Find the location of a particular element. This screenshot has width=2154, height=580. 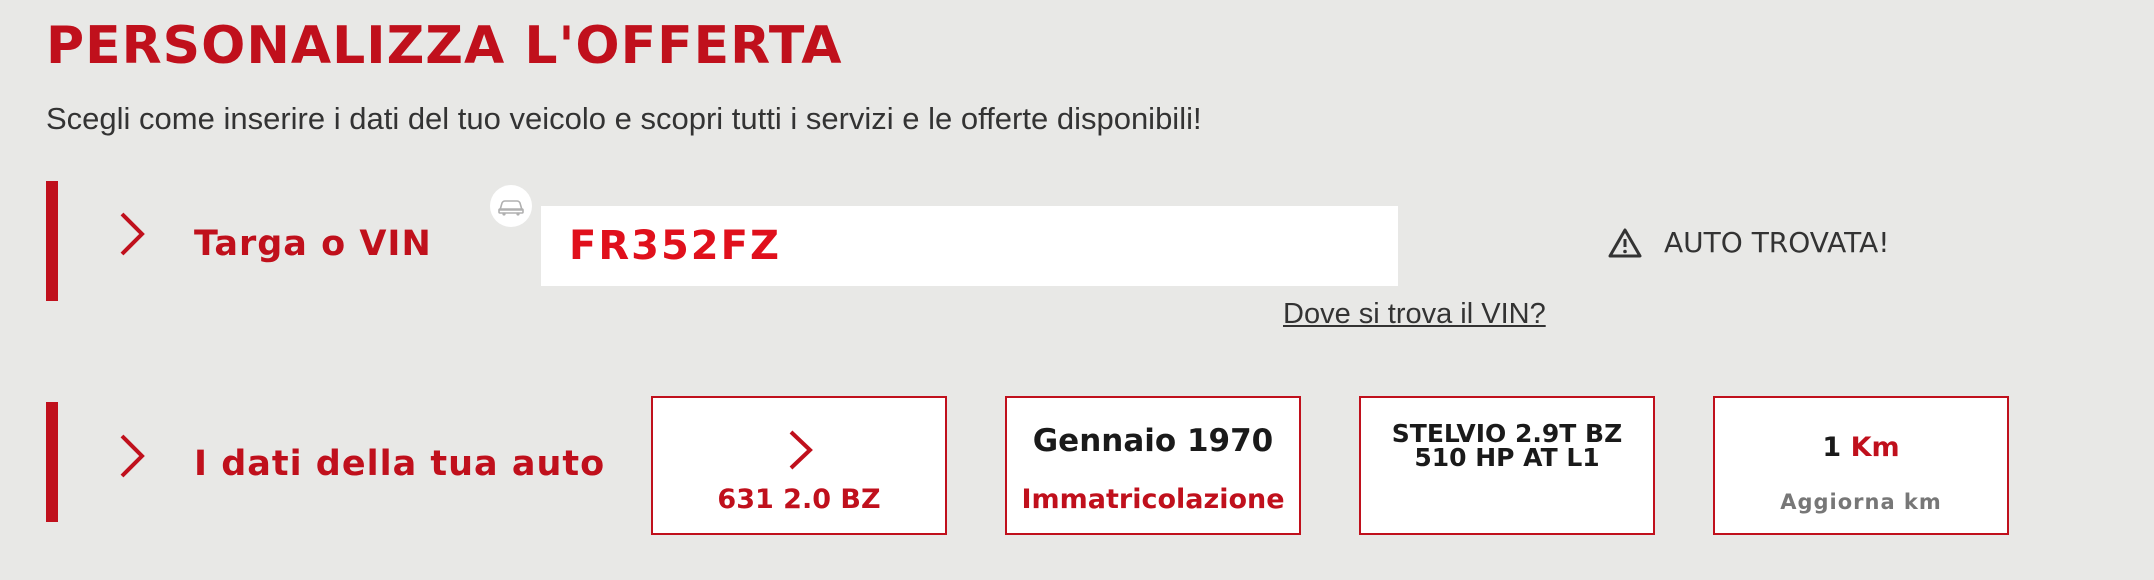

mileage-value: 1 Km is located at coordinates (1861, 447).